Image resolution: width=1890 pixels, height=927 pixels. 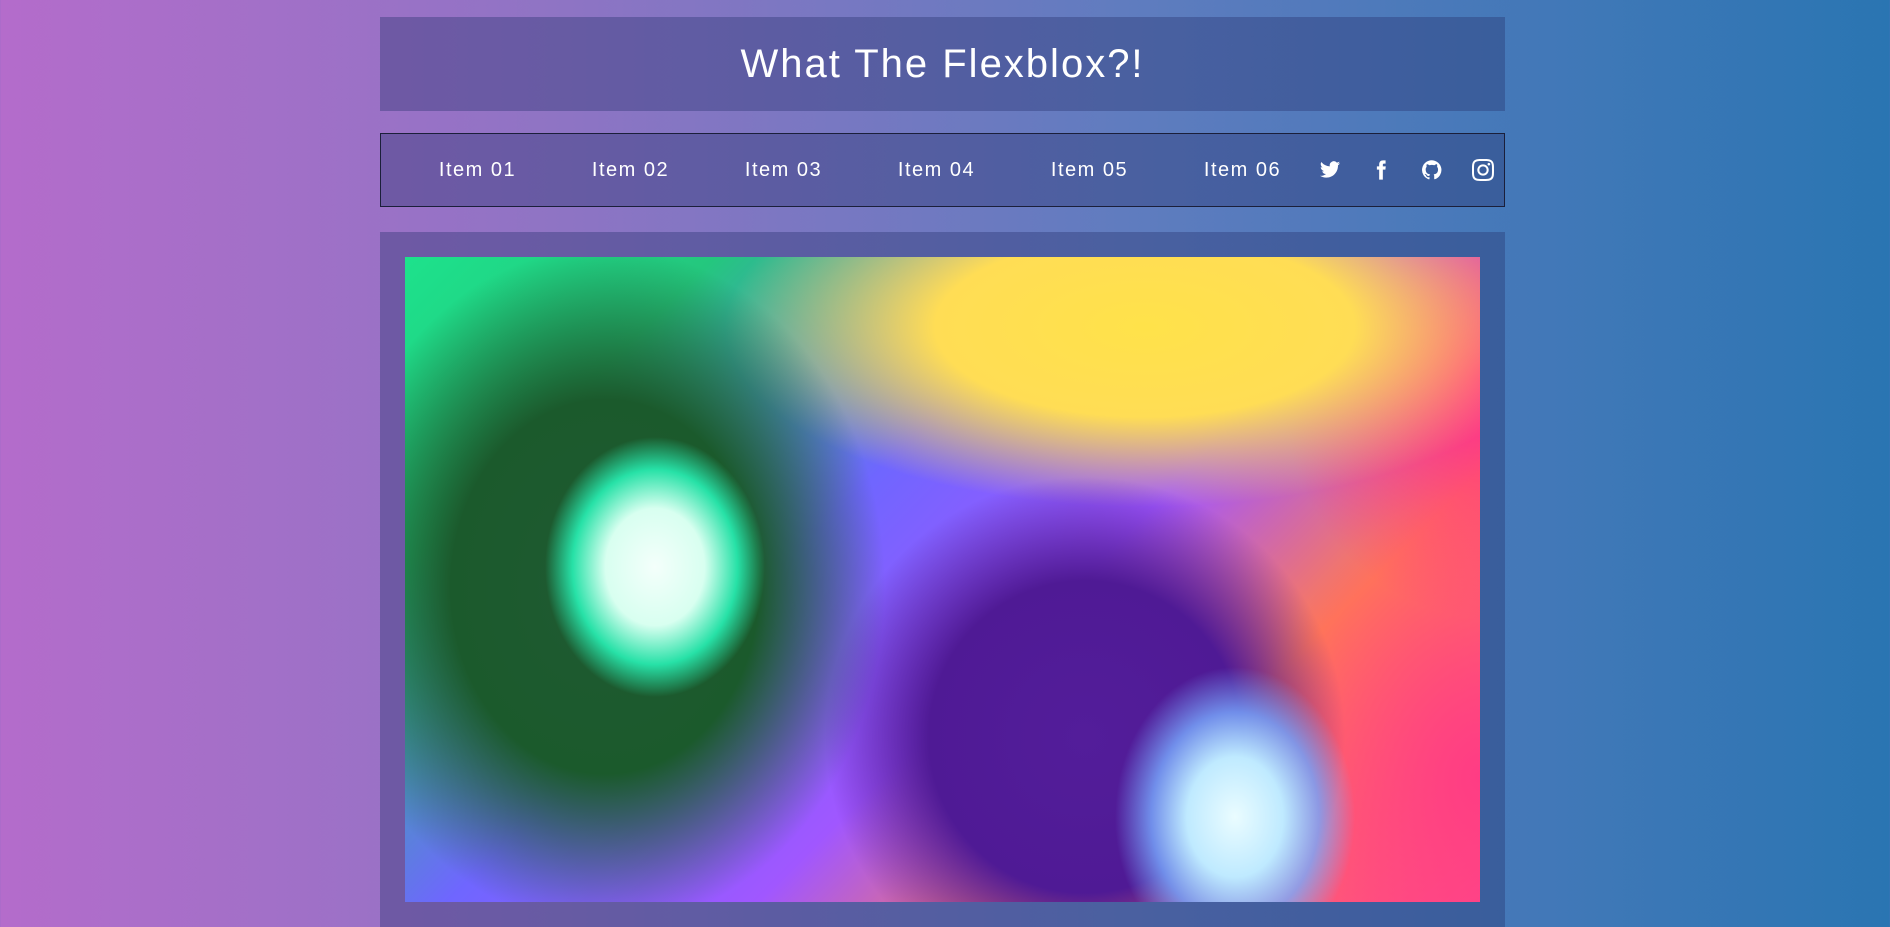 What do you see at coordinates (1381, 170) in the screenshot?
I see `facebook-icon` at bounding box center [1381, 170].